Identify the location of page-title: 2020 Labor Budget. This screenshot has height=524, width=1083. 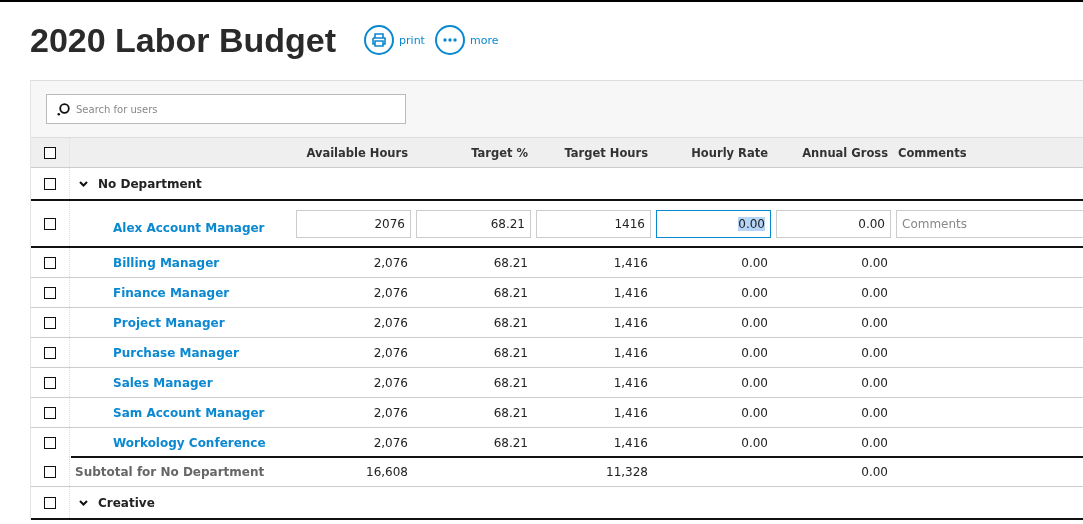
(183, 40).